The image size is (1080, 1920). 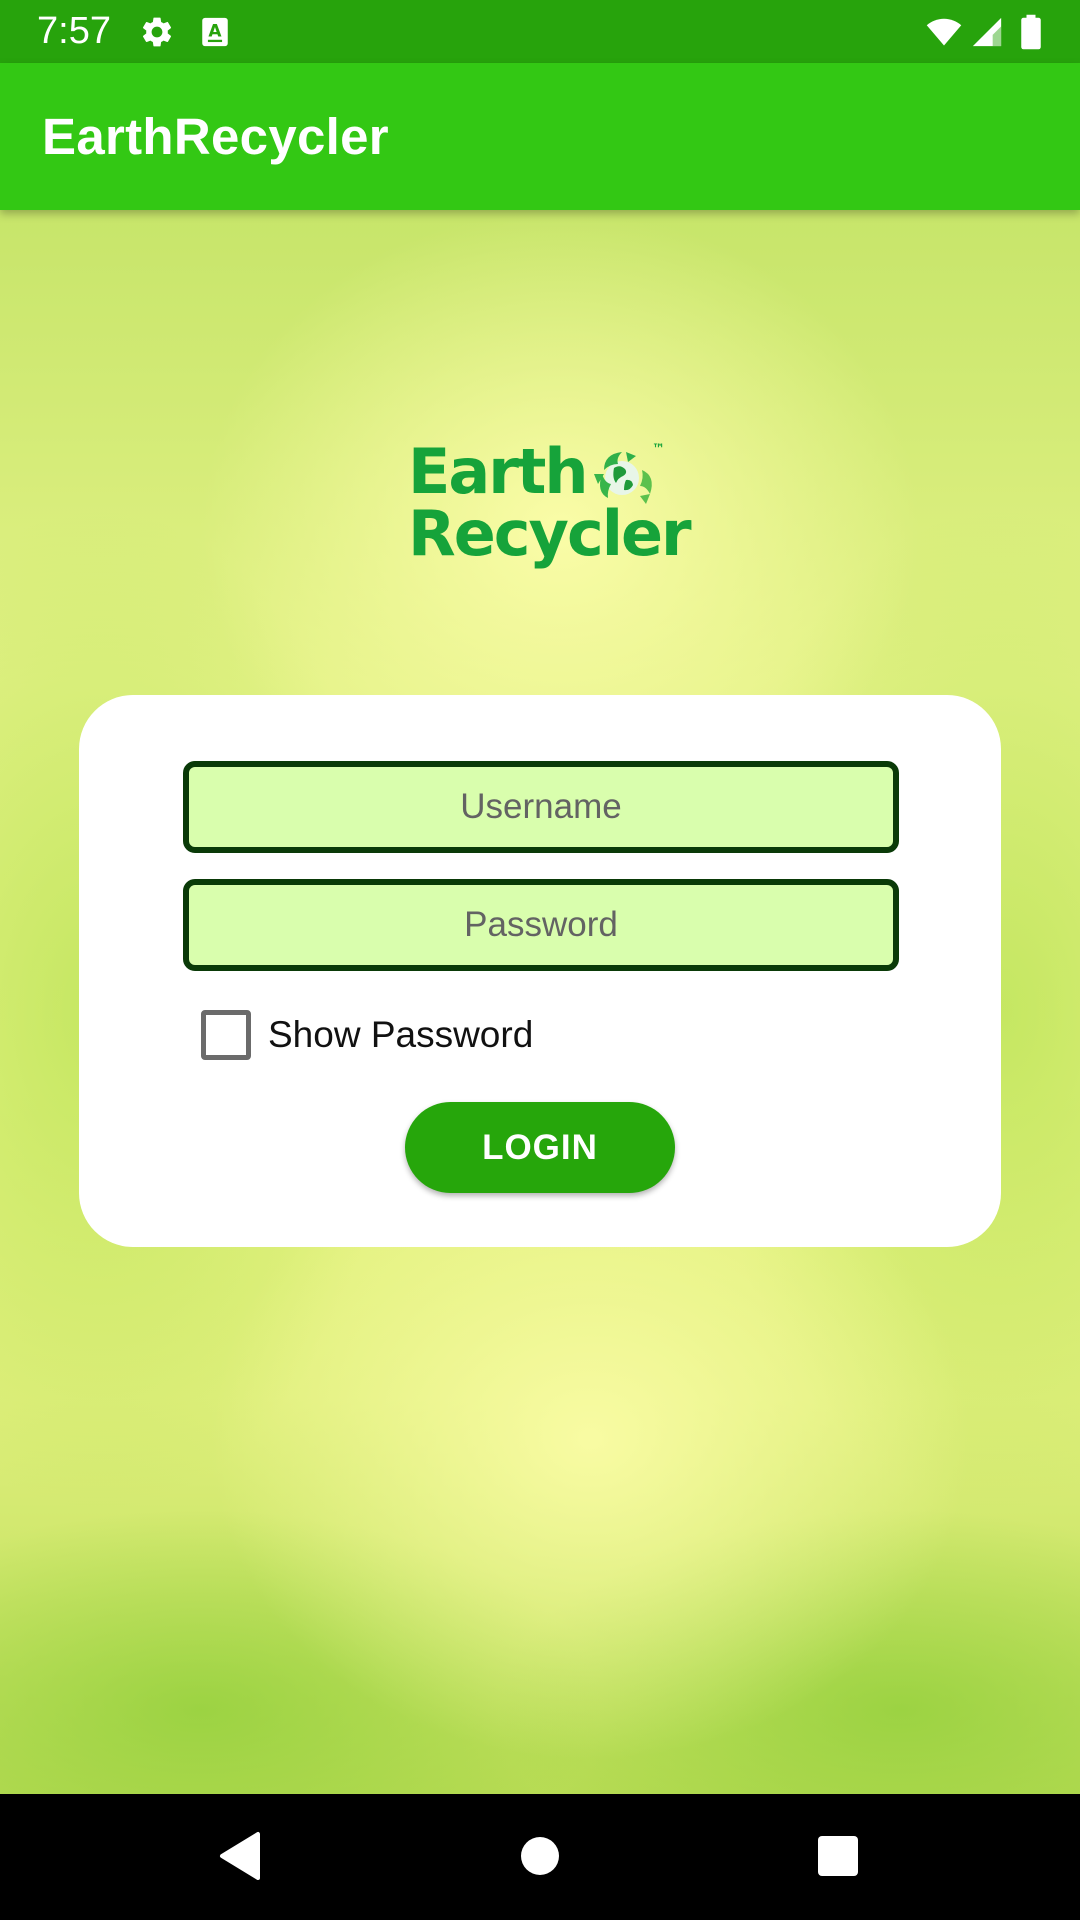 I want to click on keyboard-a-icon: A, so click(x=215, y=32).